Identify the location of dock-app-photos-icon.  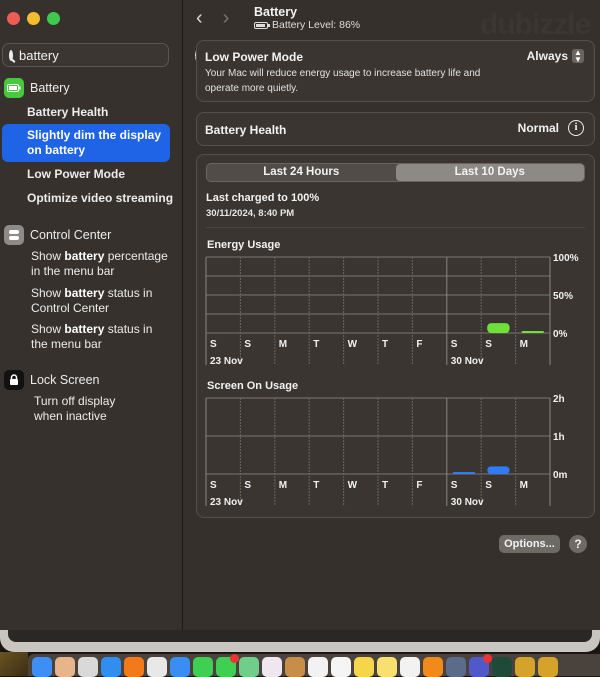
(272, 667).